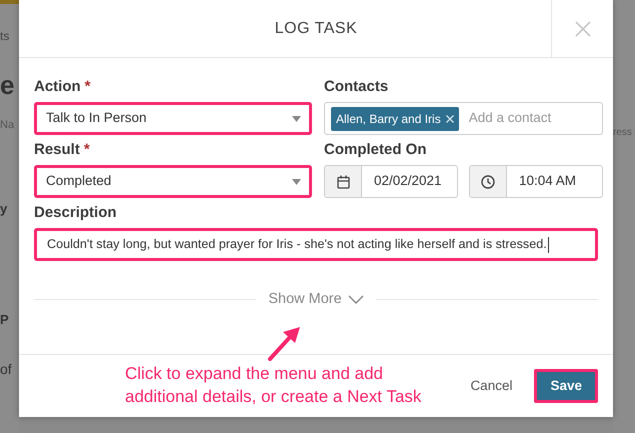 The width and height of the screenshot is (635, 433). What do you see at coordinates (8, 85) in the screenshot?
I see `background-text: e` at bounding box center [8, 85].